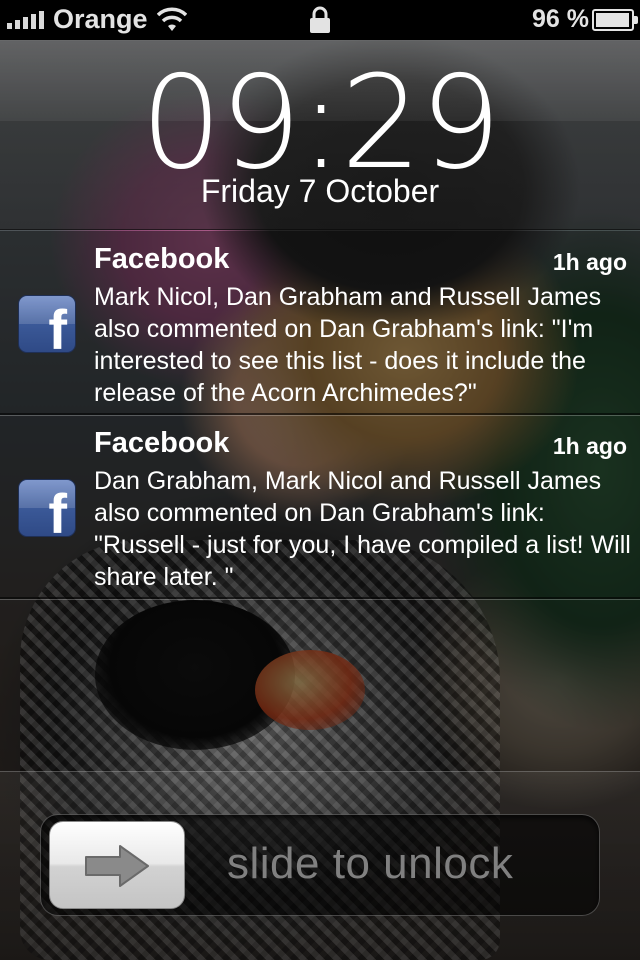 The width and height of the screenshot is (640, 960). Describe the element at coordinates (320, 191) in the screenshot. I see `clock-date: Friday 7 October` at that location.